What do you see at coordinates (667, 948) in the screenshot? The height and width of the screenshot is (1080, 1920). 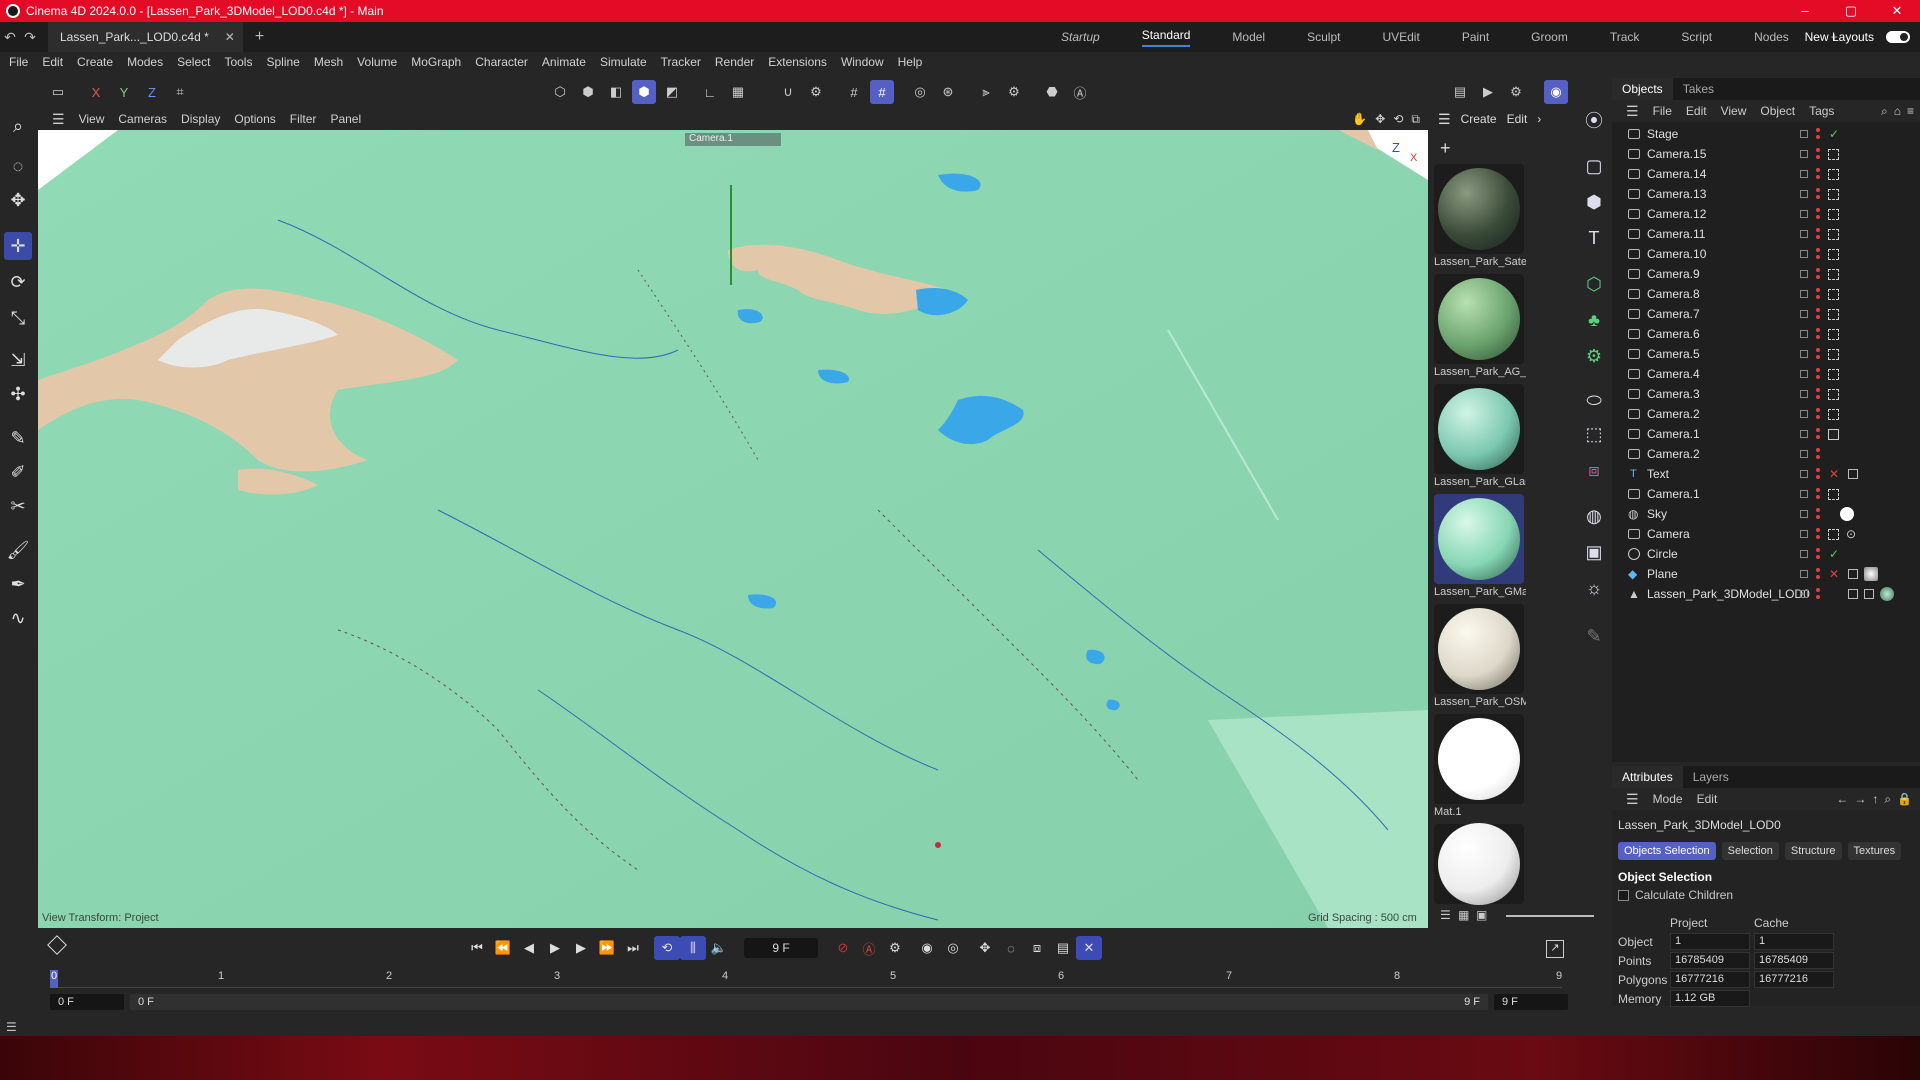 I see `loop-icon: ⟲` at bounding box center [667, 948].